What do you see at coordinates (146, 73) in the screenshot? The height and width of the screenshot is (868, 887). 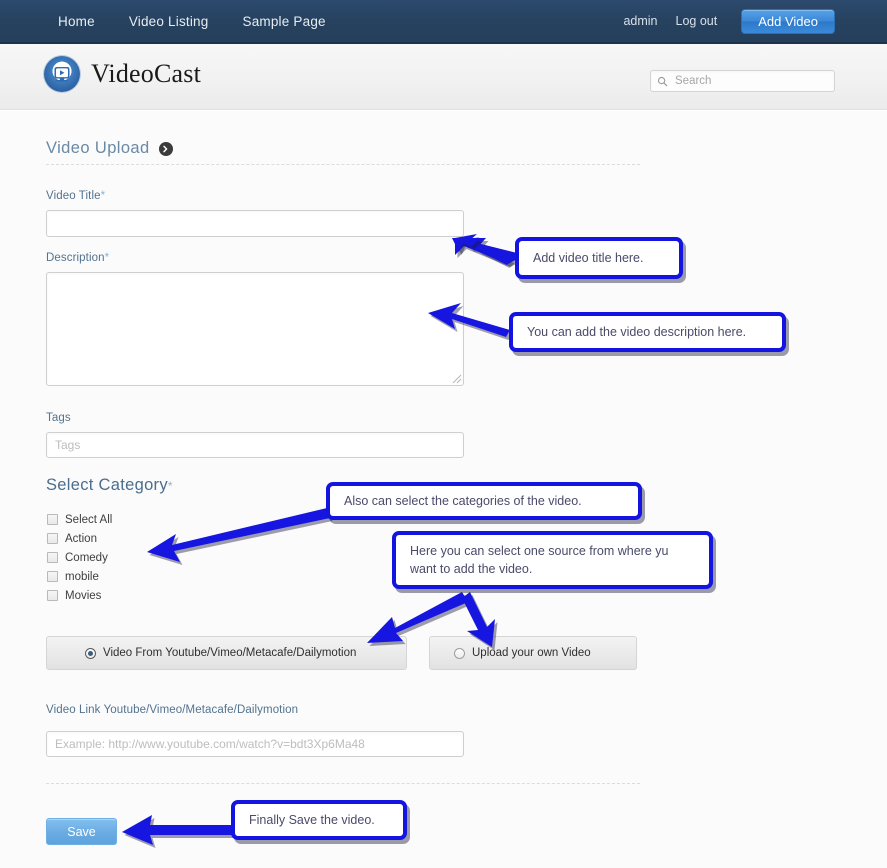 I see `brand-name: VideoCast` at bounding box center [146, 73].